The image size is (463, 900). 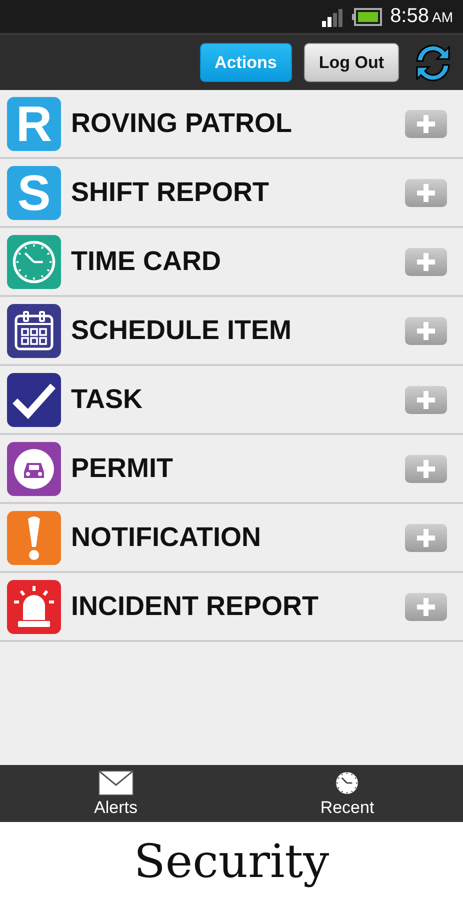 What do you see at coordinates (232, 861) in the screenshot?
I see `caption-title: Security` at bounding box center [232, 861].